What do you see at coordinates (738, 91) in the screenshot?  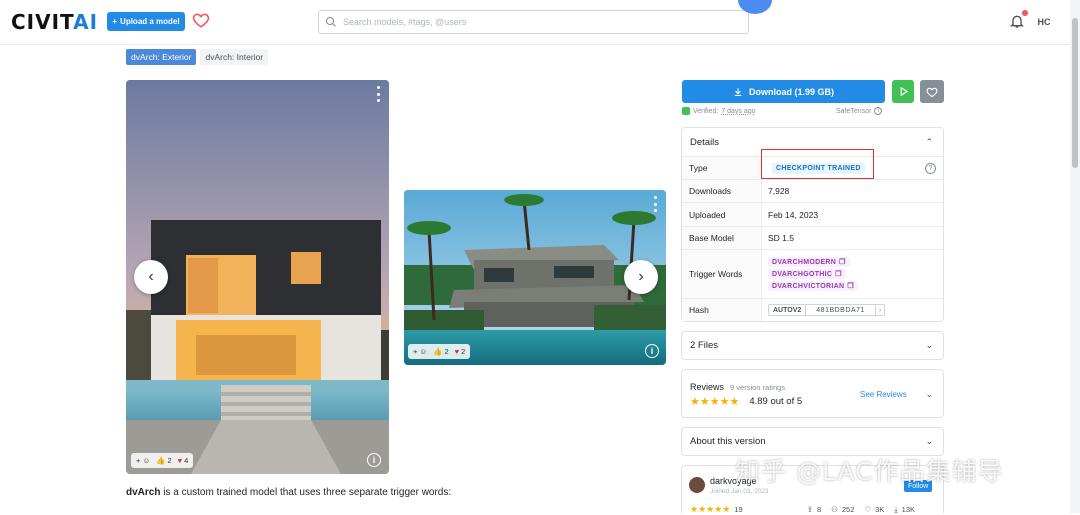 I see `download-icon` at bounding box center [738, 91].